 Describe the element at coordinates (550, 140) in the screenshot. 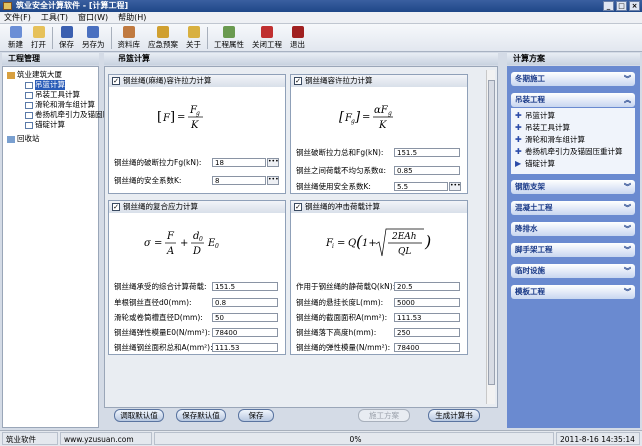

I see `scheme-item: ✚ 滑轮和滑车组计算` at that location.